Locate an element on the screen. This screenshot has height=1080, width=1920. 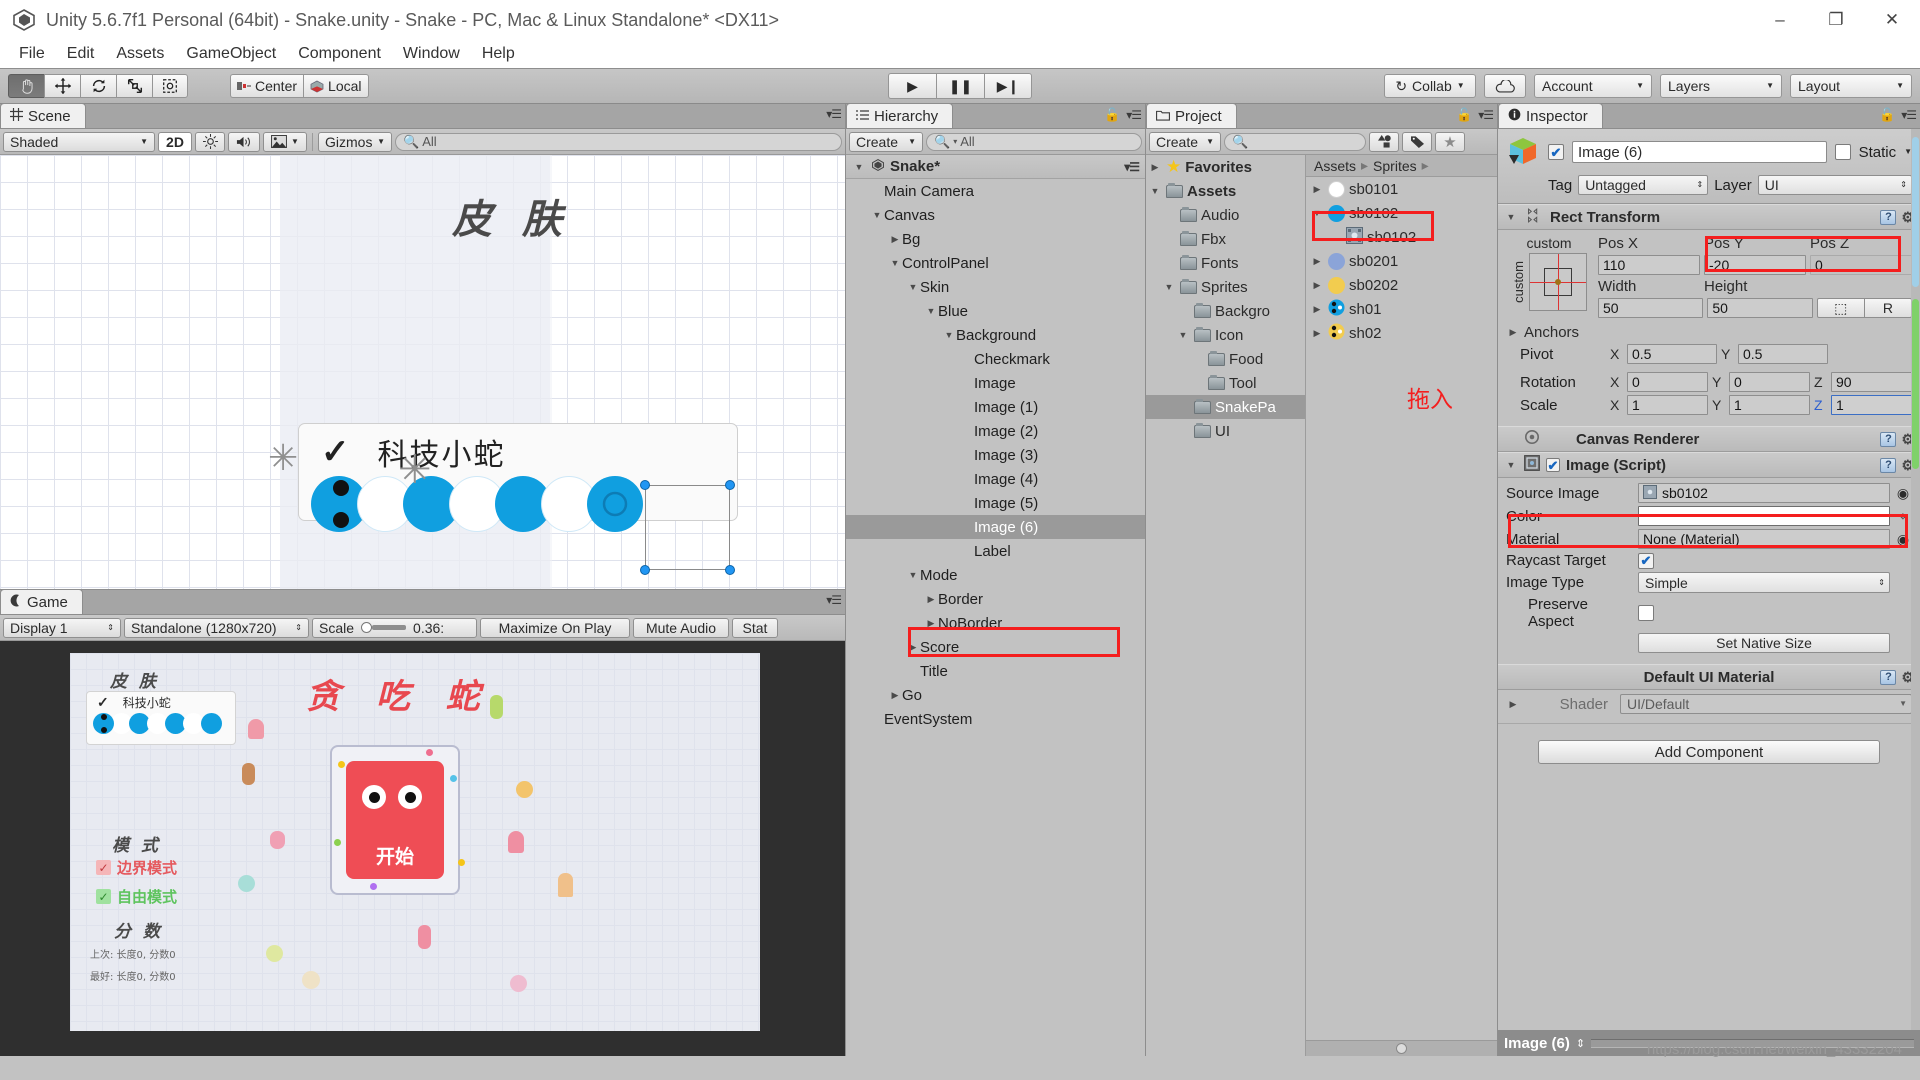
breadcrumb-assets: Assets is located at coordinates (1335, 166).